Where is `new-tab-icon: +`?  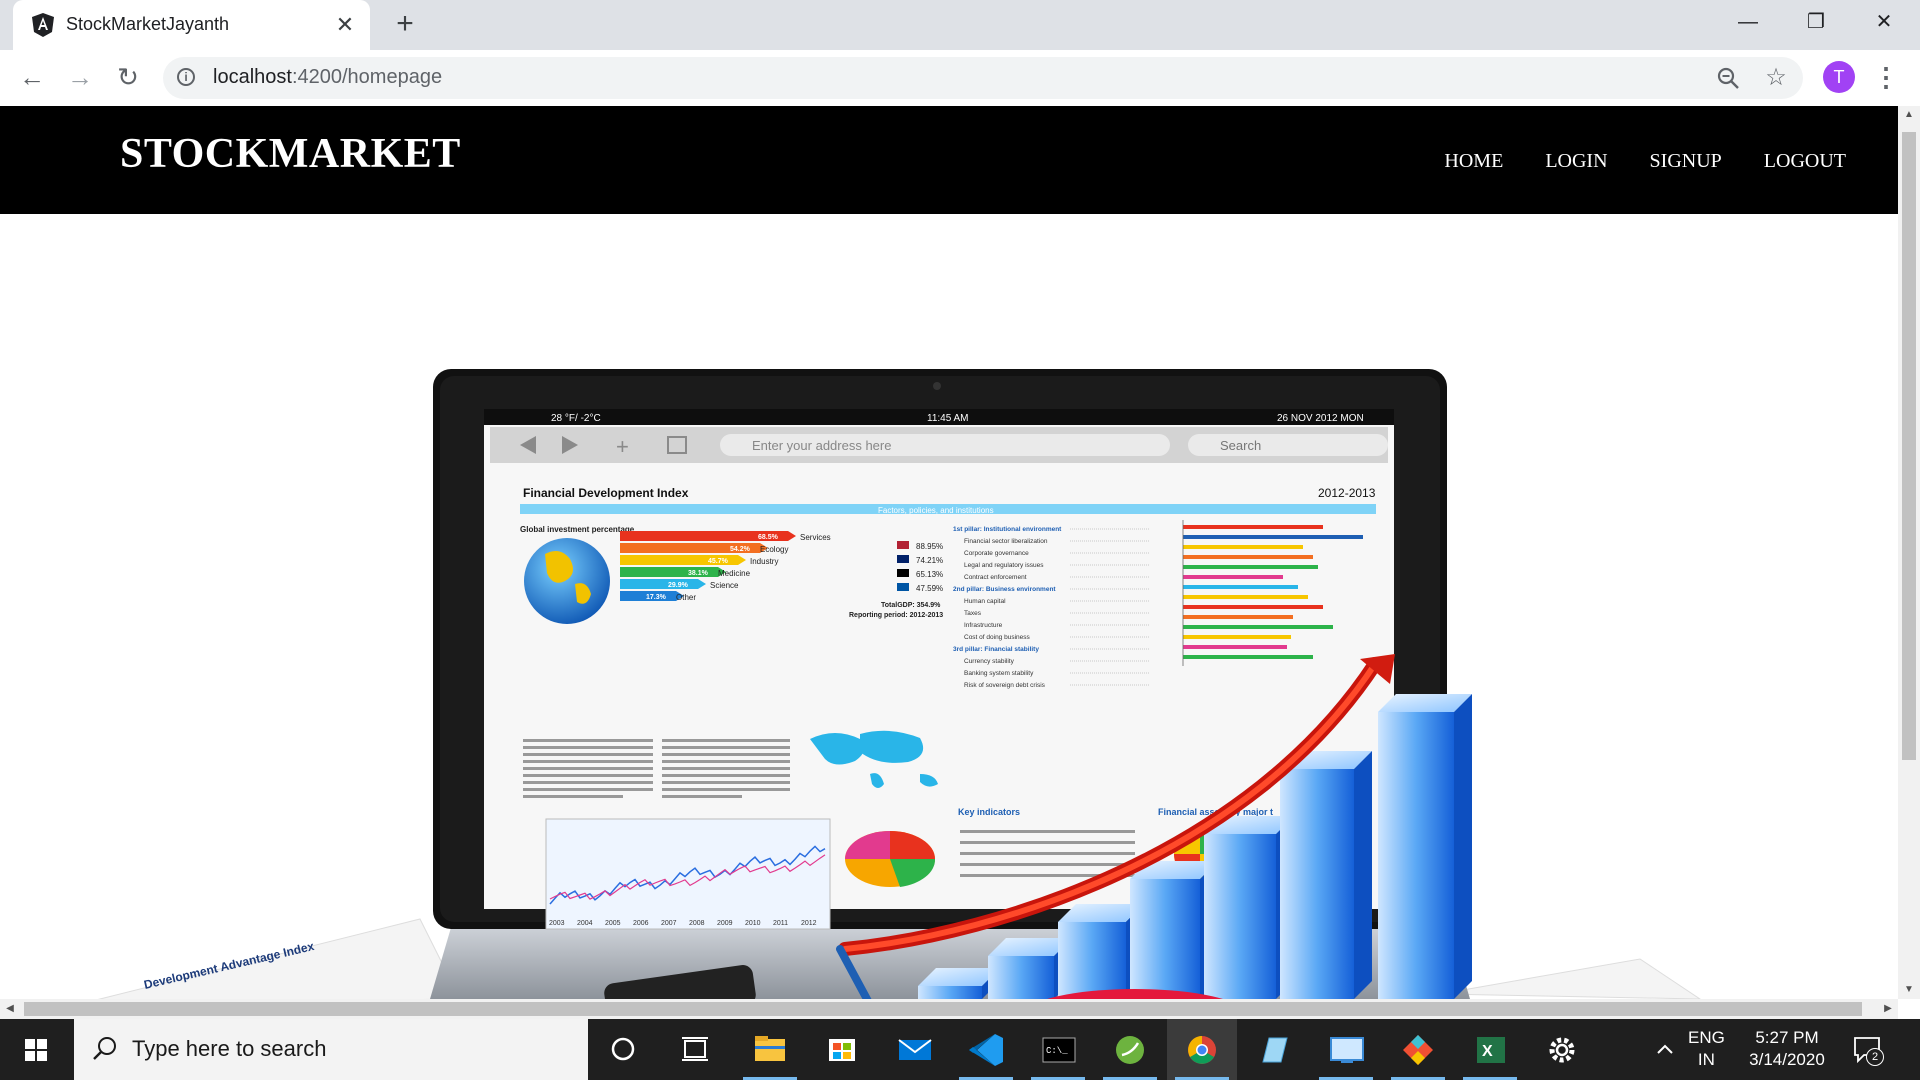
new-tab-icon: + is located at coordinates (405, 24).